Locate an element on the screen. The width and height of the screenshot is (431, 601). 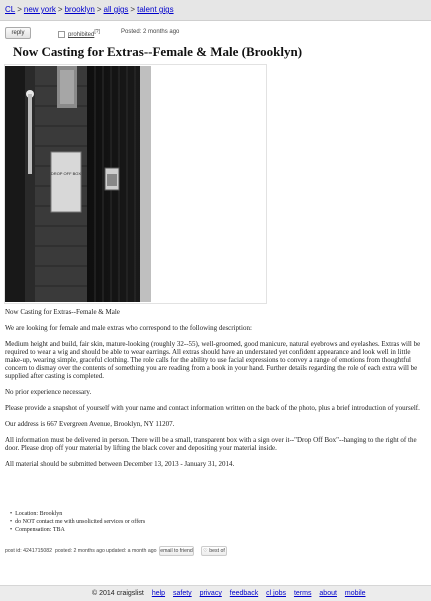
posted-date: Posted: 2 months ago is located at coordinates (150, 32).